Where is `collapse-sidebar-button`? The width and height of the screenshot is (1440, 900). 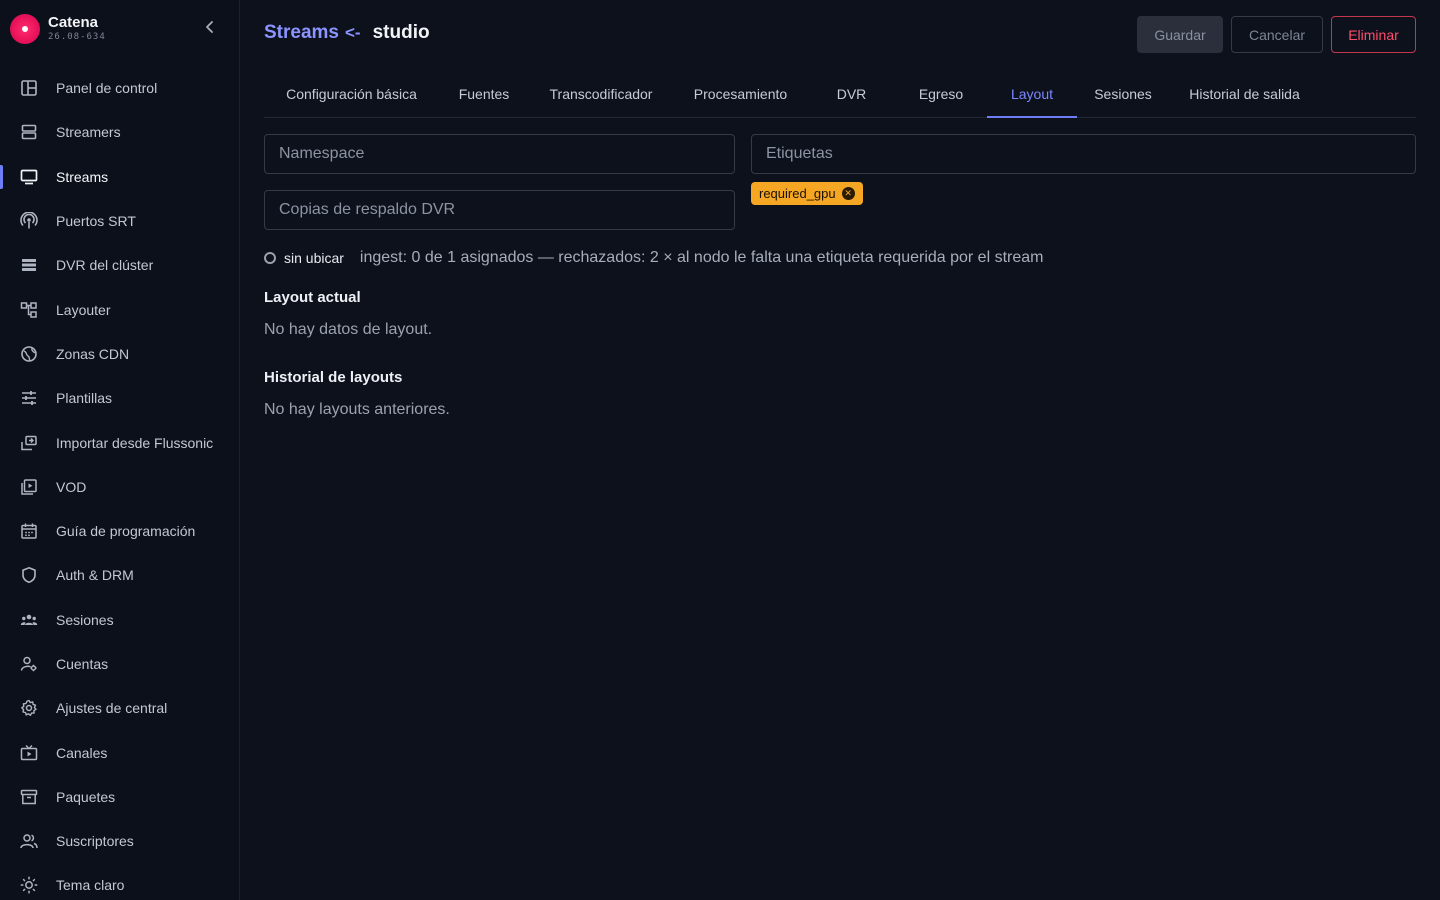 collapse-sidebar-button is located at coordinates (210, 29).